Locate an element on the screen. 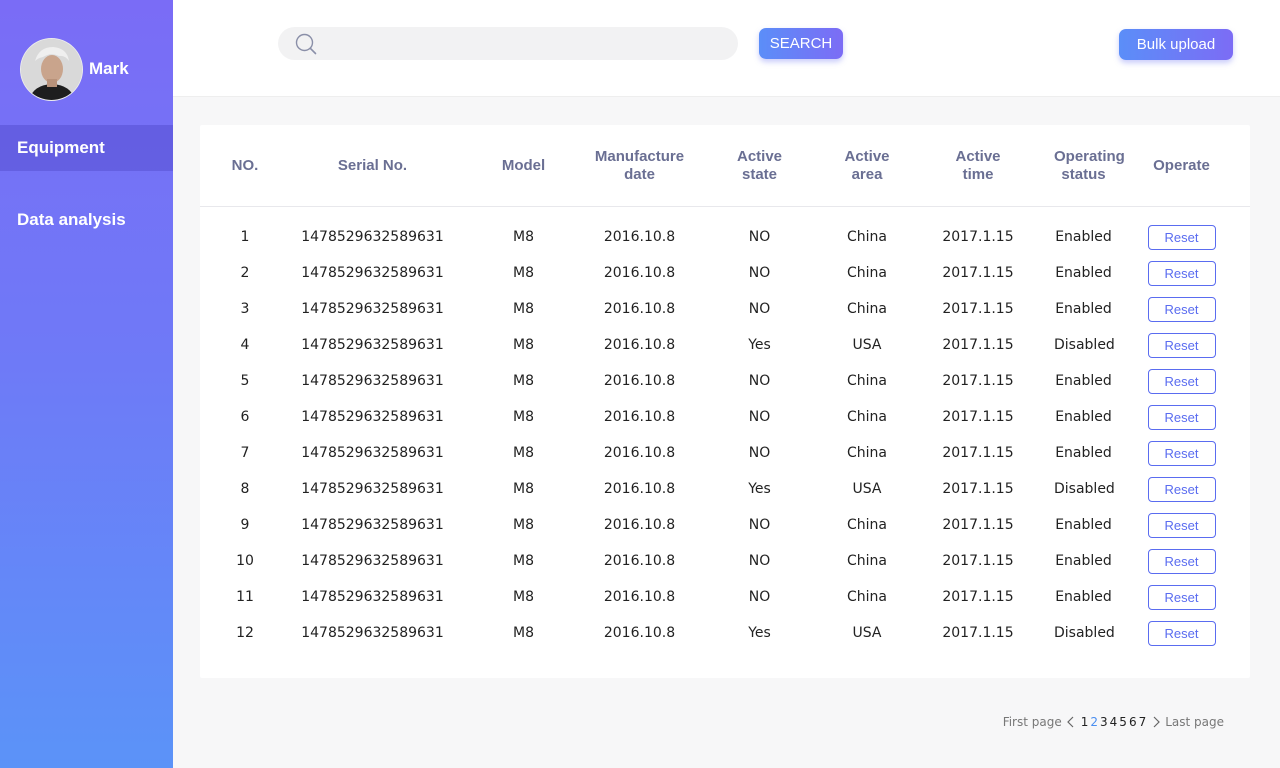 The image size is (1280, 768). page-numbers: 1234567 is located at coordinates (1113, 722).